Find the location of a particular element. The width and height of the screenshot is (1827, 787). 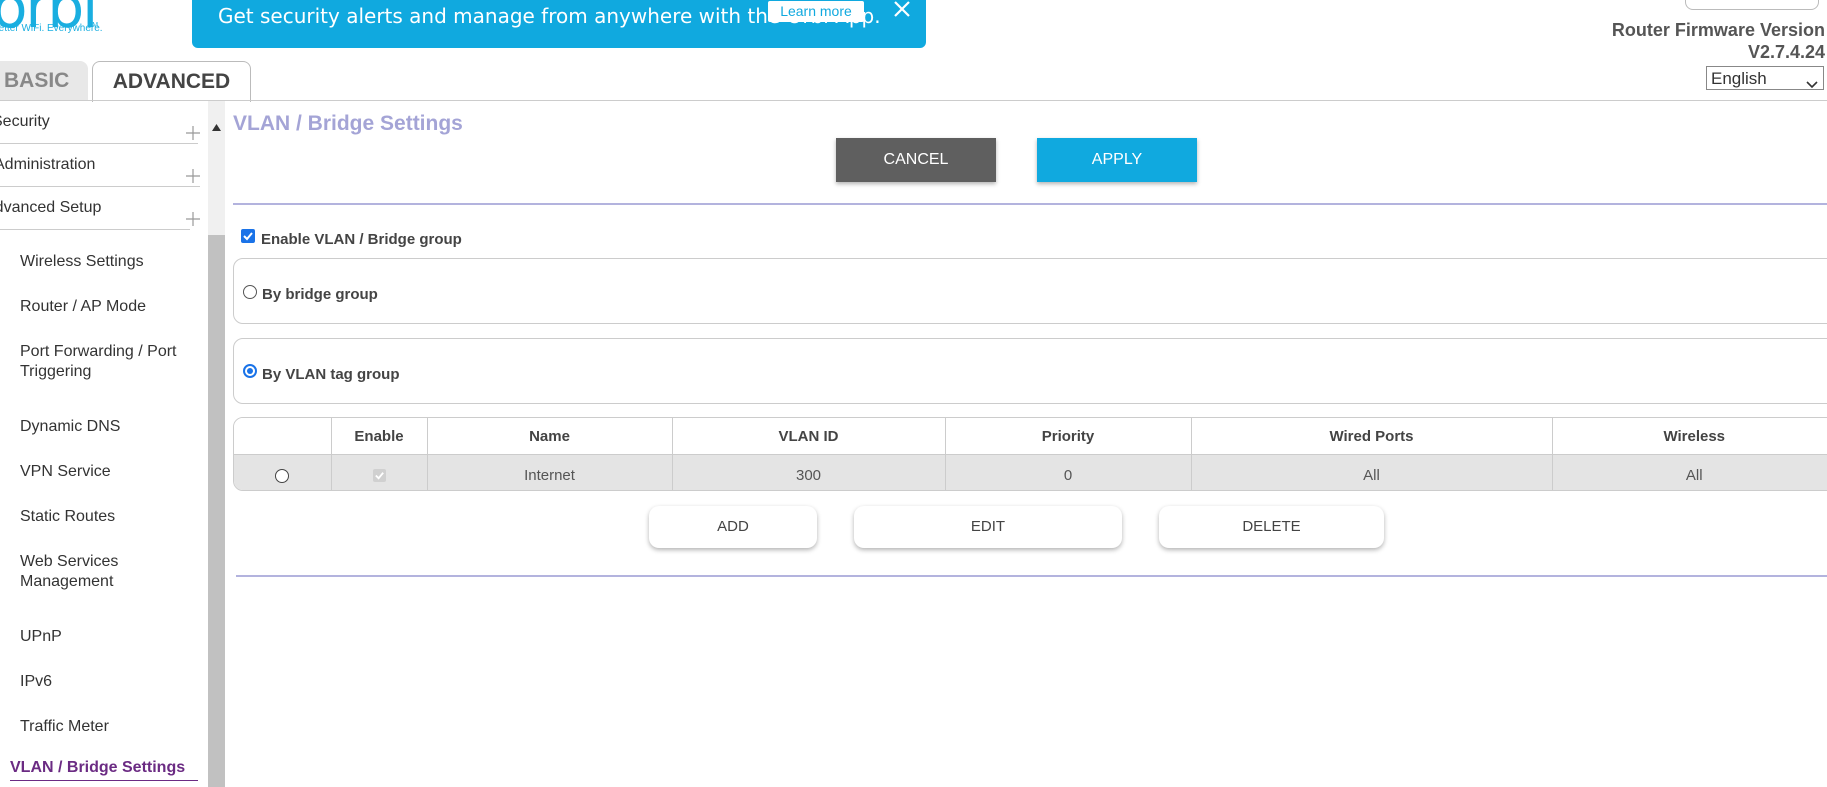

sidebar-item-dynamic-dns: Dynamic DNS is located at coordinates (105, 427).